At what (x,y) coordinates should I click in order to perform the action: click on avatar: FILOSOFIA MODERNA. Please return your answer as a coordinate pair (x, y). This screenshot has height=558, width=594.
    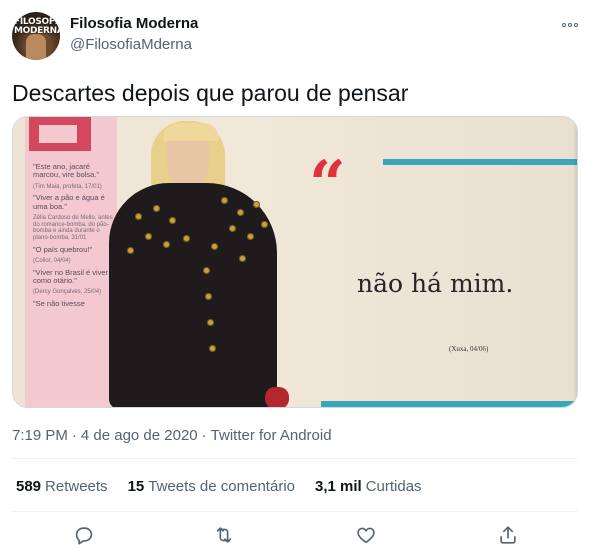
    Looking at the image, I should click on (36, 36).